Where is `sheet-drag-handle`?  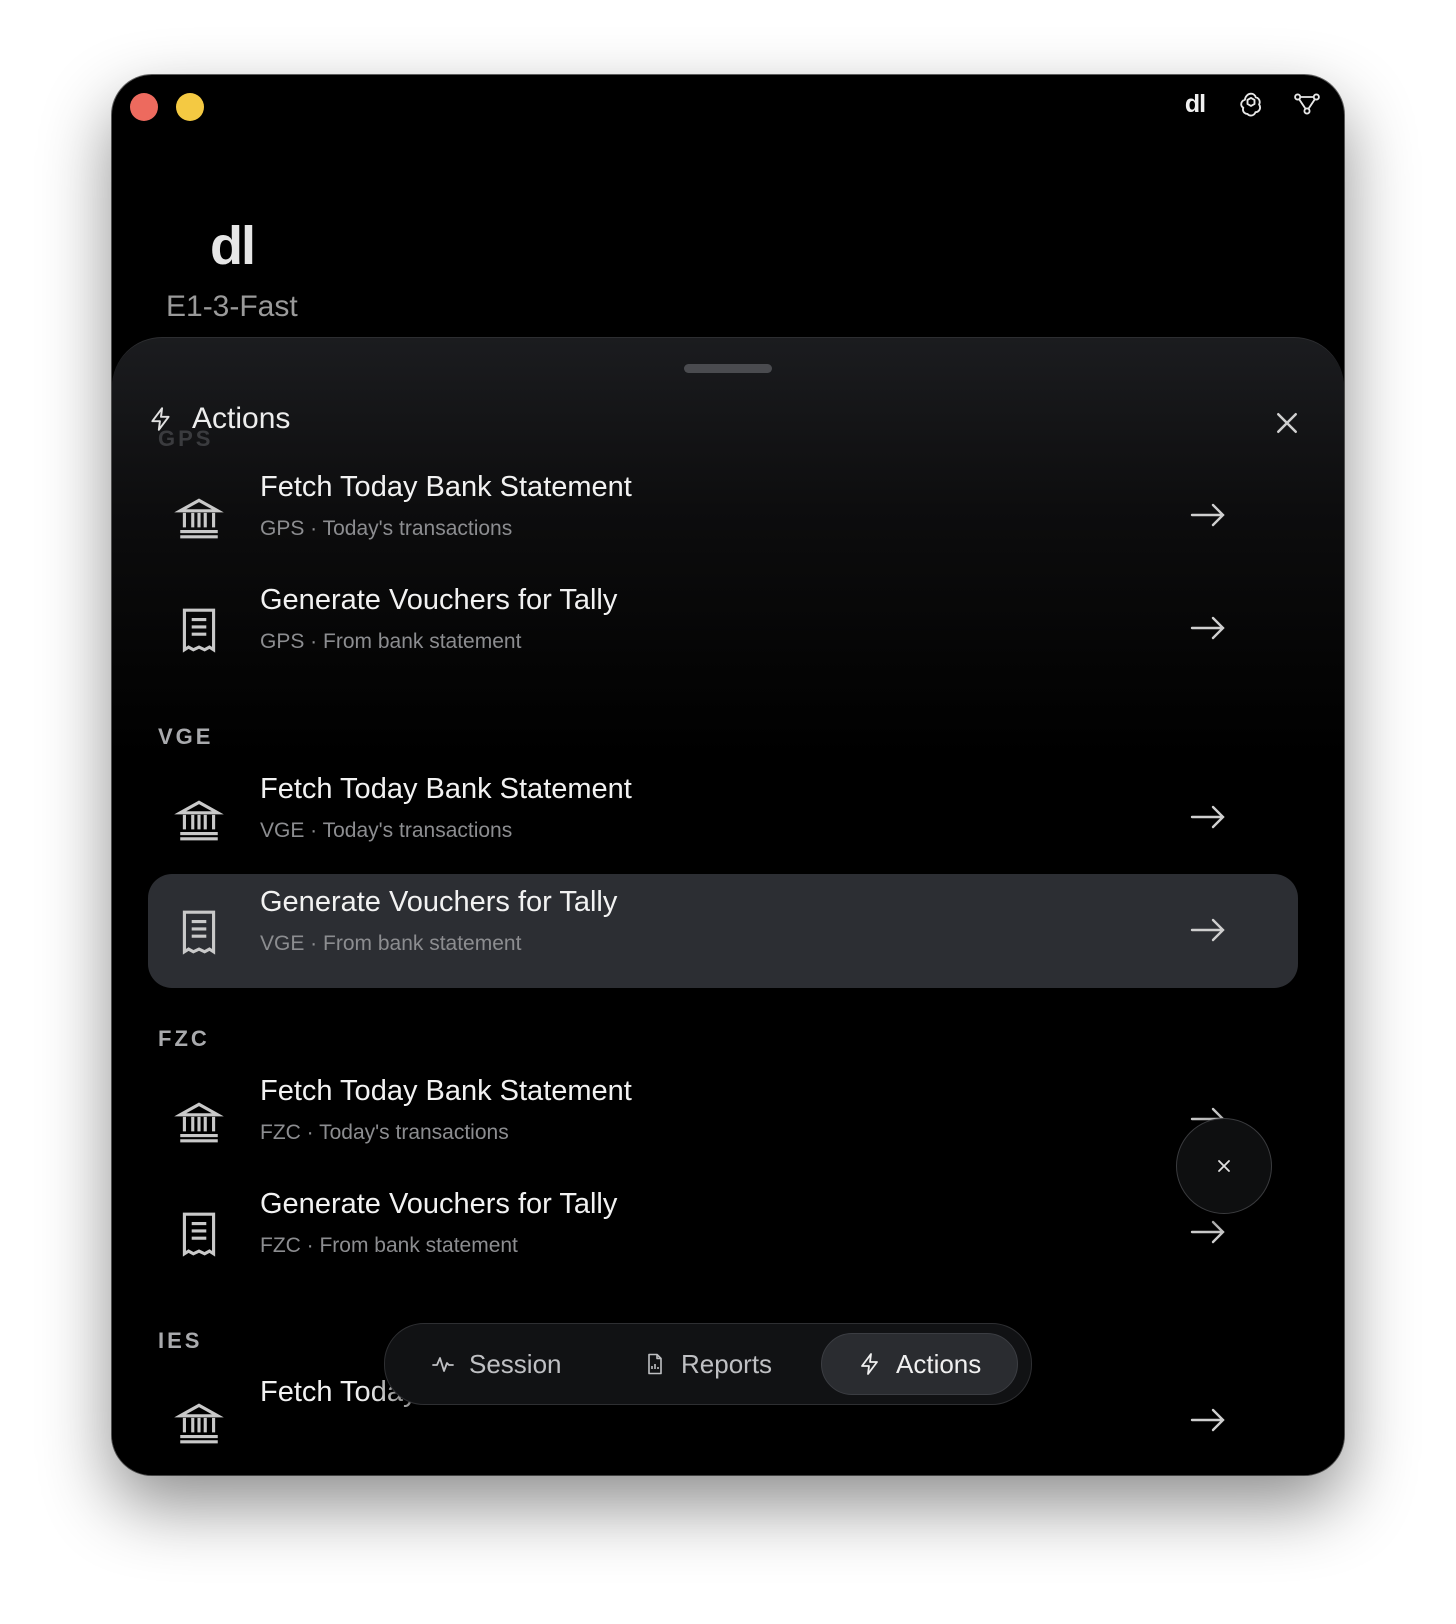
sheet-drag-handle is located at coordinates (728, 368).